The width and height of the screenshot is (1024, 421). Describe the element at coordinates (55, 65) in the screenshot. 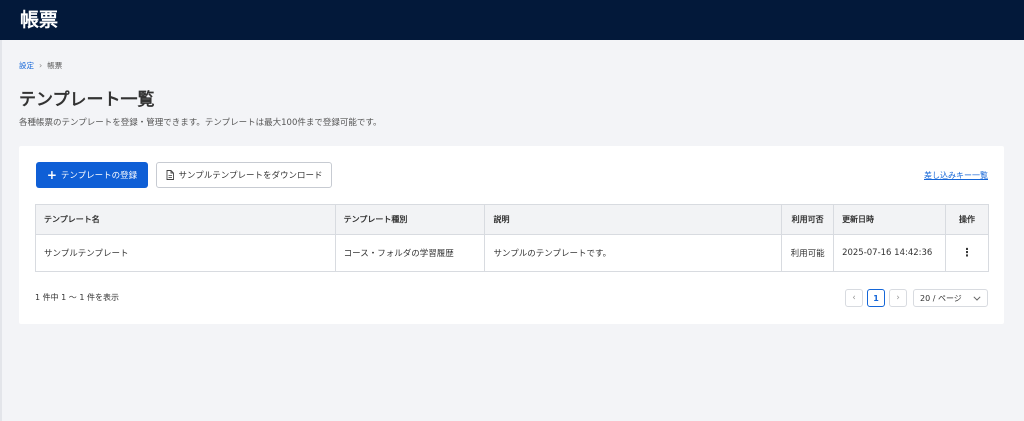

I see `breadcrumb-current: 帳票` at that location.